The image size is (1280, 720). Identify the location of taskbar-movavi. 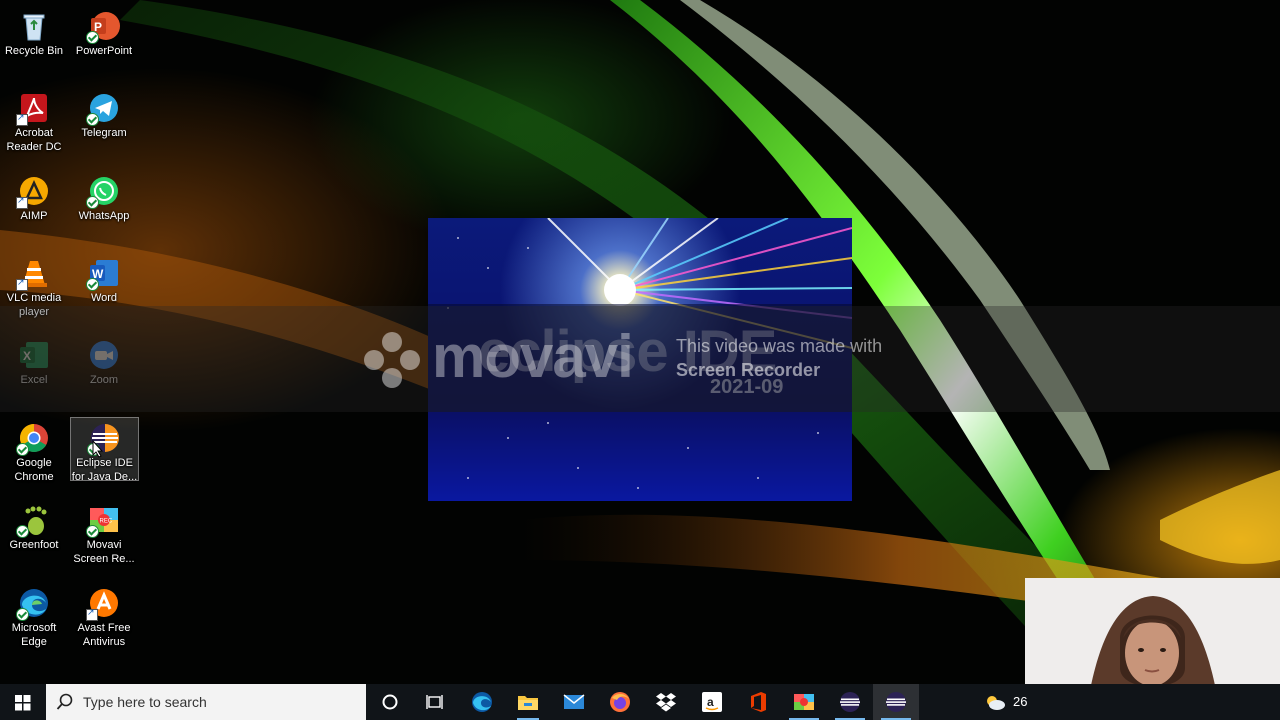
(804, 702).